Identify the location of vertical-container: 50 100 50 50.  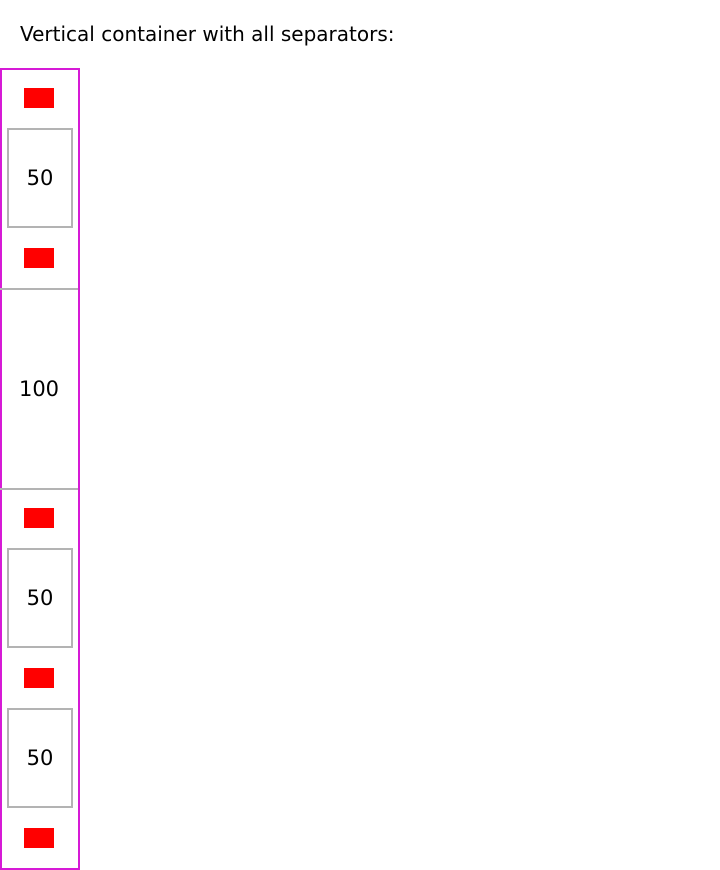
(40, 469).